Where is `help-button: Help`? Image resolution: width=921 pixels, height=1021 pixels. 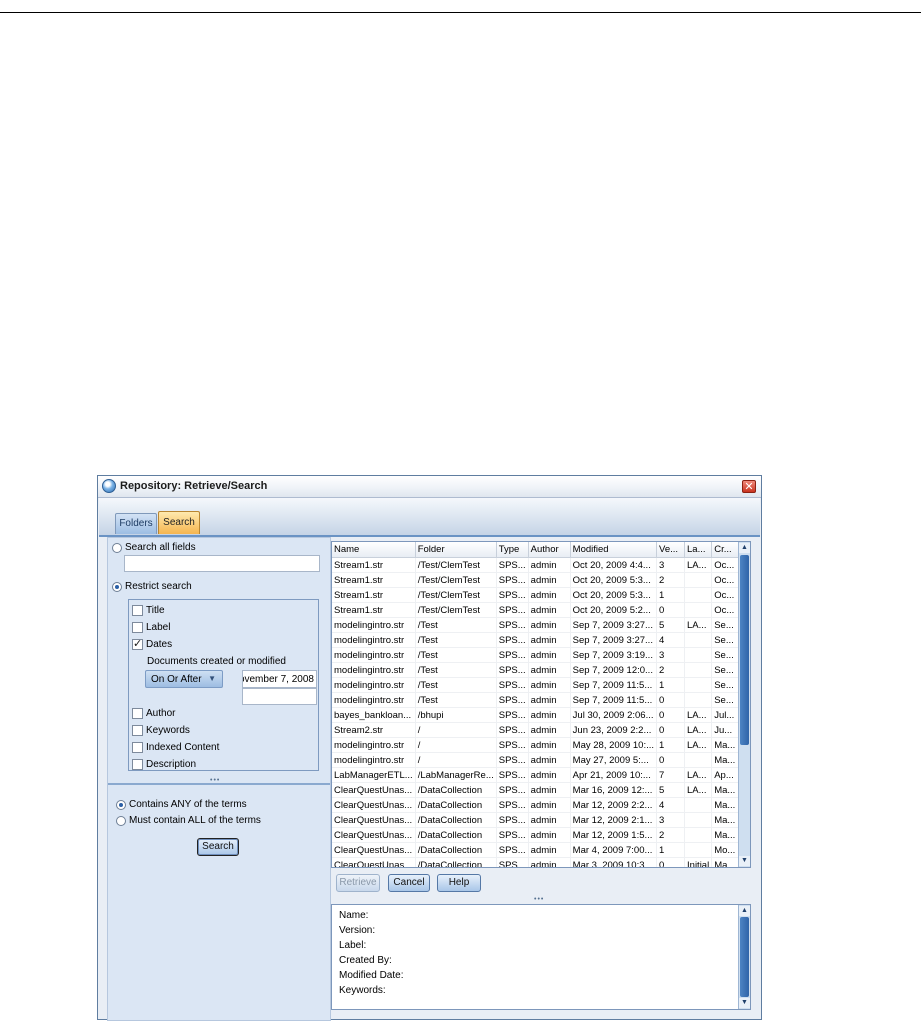
help-button: Help is located at coordinates (459, 883).